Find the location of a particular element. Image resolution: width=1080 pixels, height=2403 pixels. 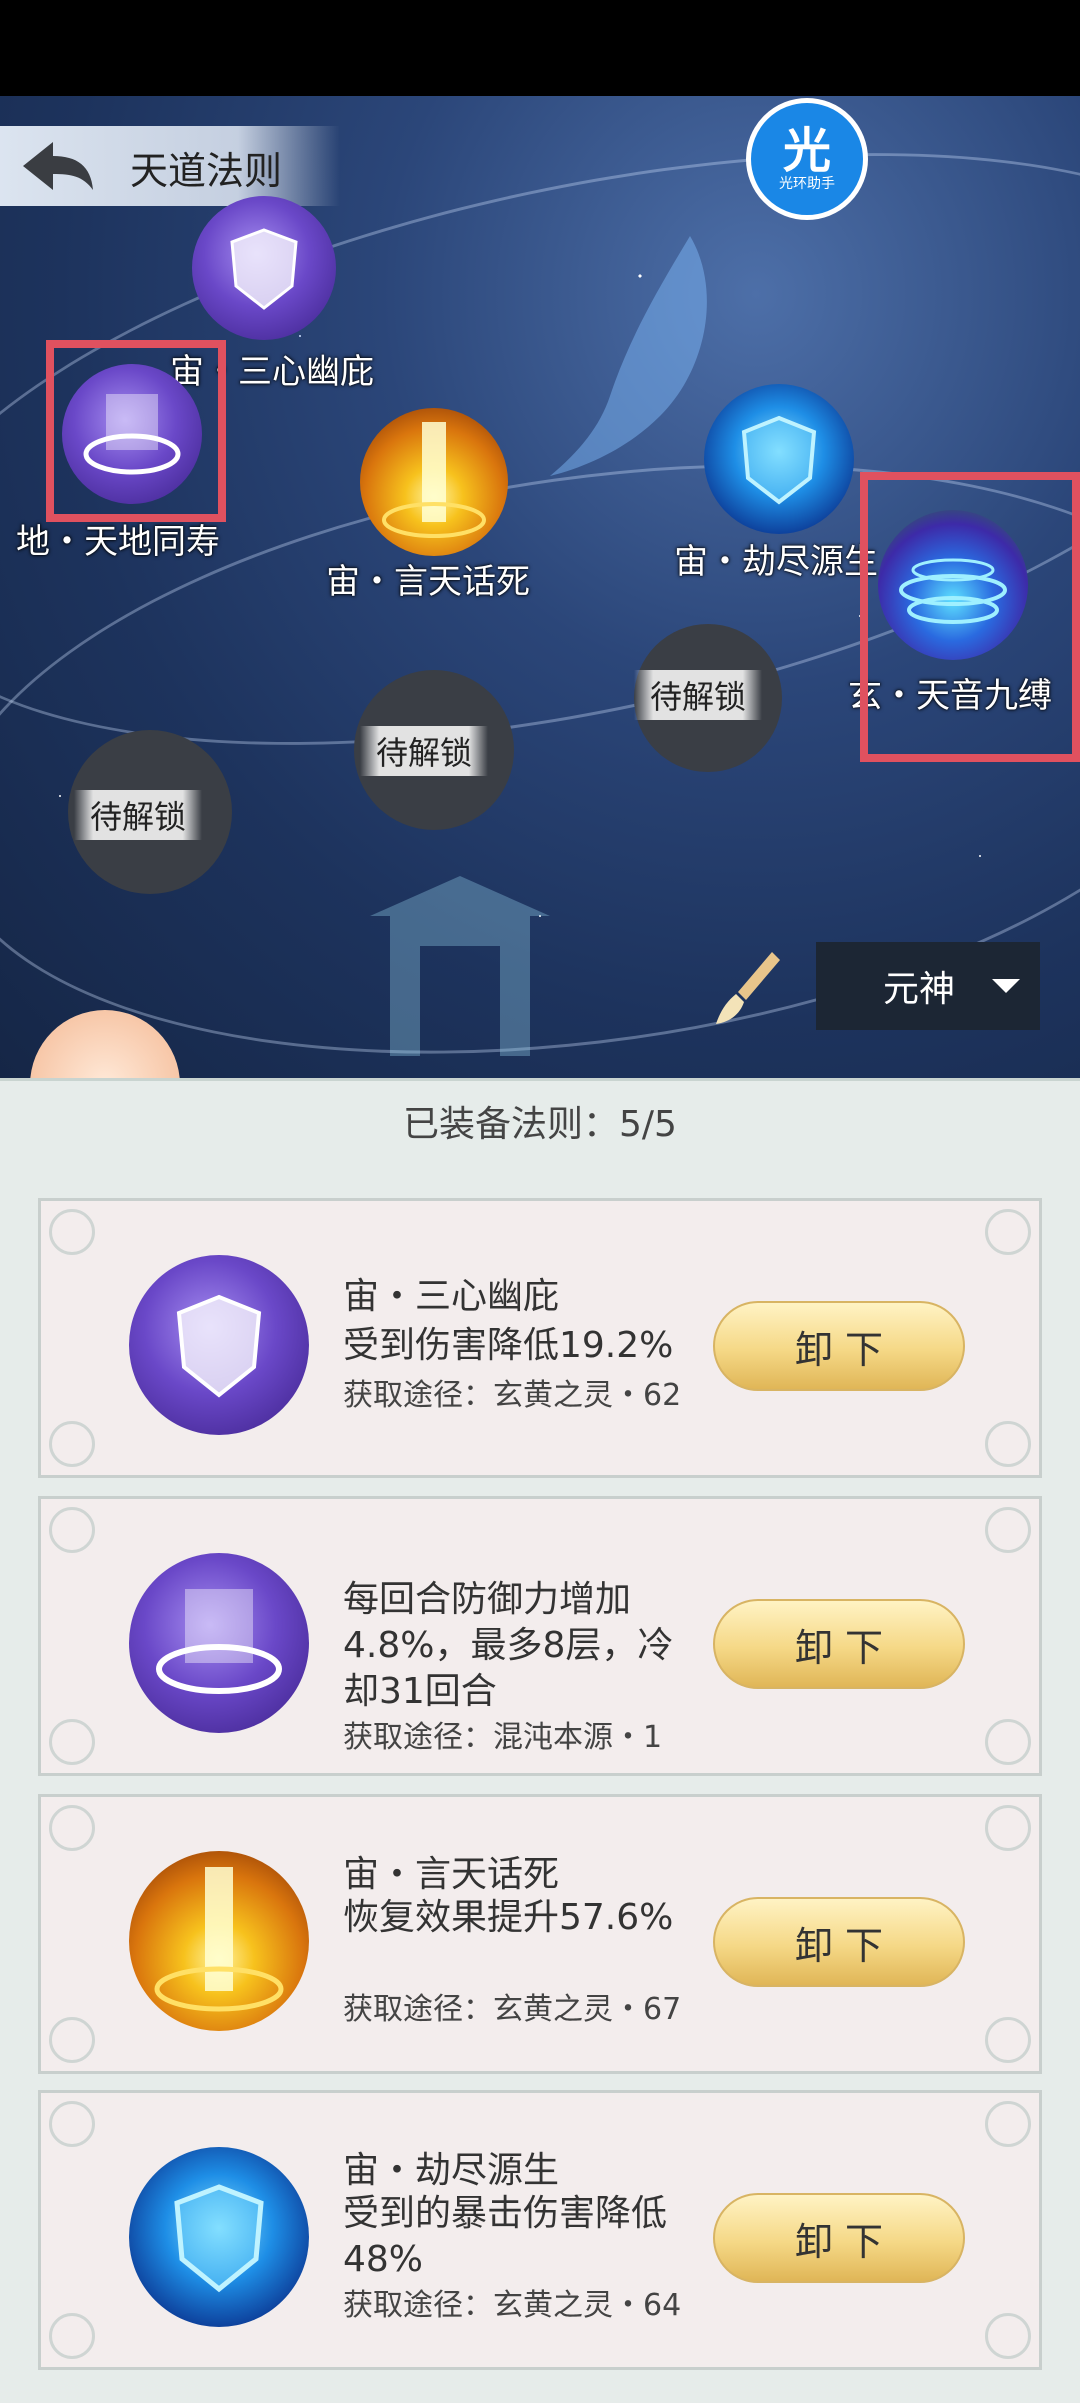

rule-description: 受到的暴击伤害降低48% is located at coordinates (505, 2236).